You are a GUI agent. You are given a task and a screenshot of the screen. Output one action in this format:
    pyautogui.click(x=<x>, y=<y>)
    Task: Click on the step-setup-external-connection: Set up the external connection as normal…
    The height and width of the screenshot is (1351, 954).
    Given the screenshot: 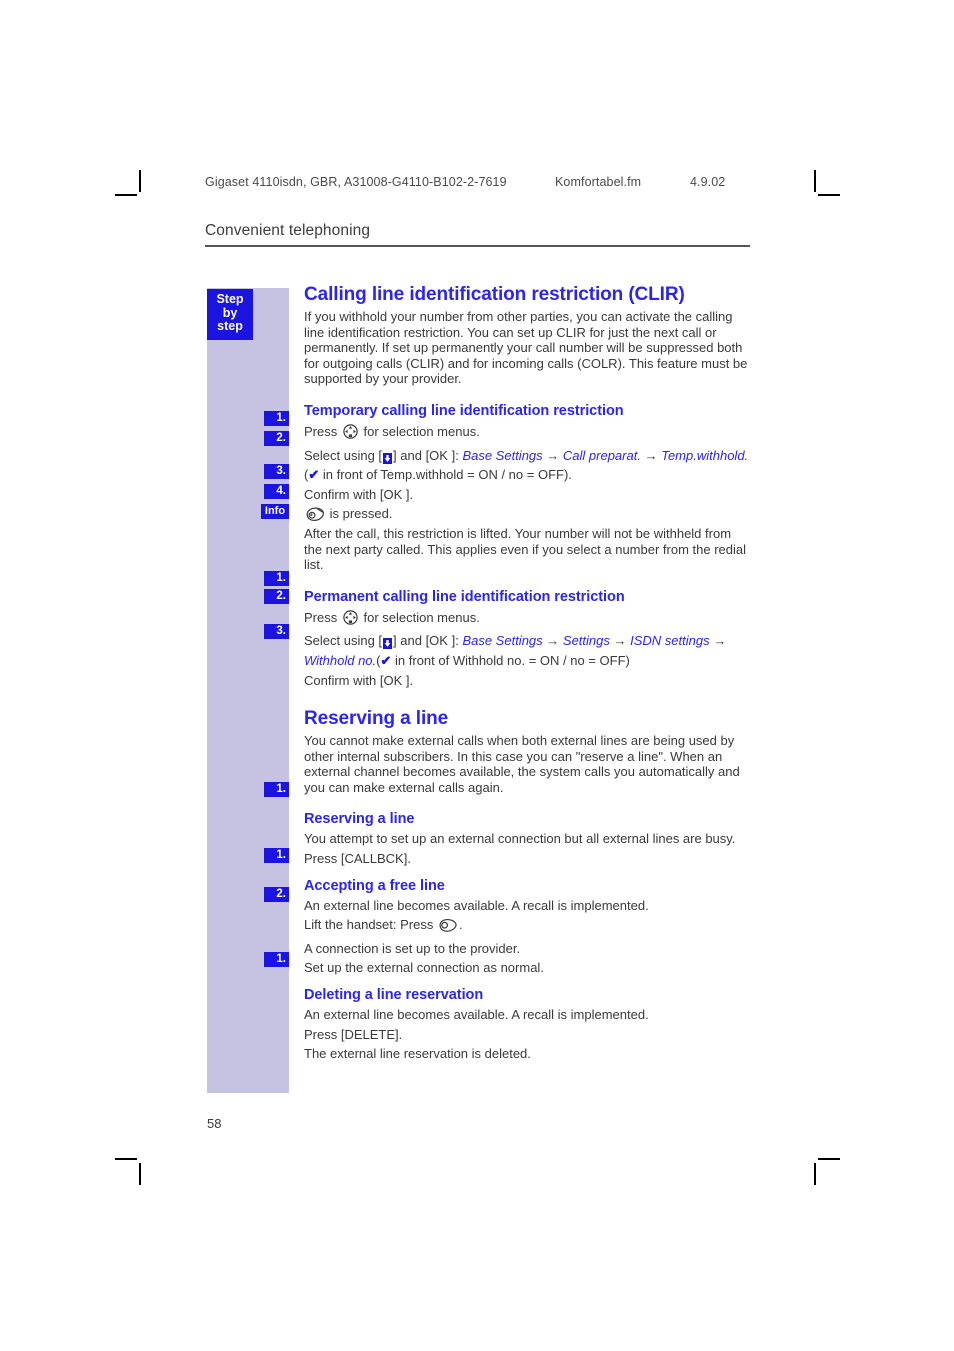 What is the action you would take?
    pyautogui.click(x=424, y=968)
    